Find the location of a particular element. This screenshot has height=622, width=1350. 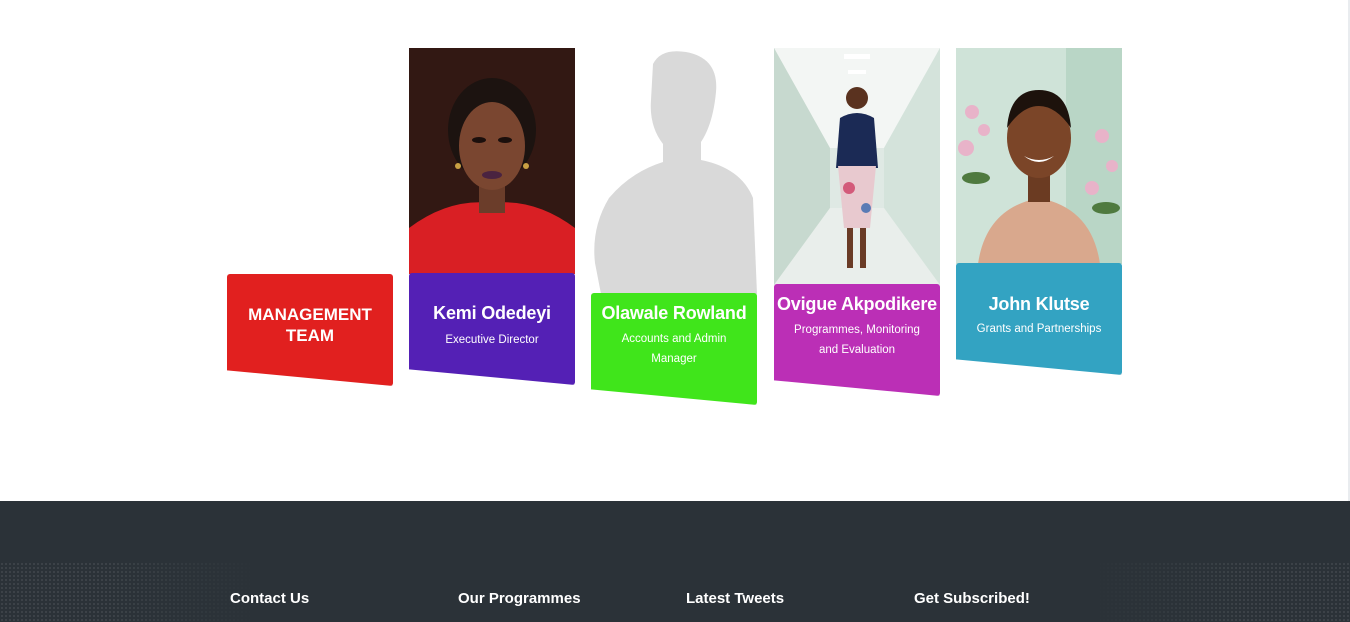

member-label: John Klutse Grants and Partnerships is located at coordinates (1039, 319).